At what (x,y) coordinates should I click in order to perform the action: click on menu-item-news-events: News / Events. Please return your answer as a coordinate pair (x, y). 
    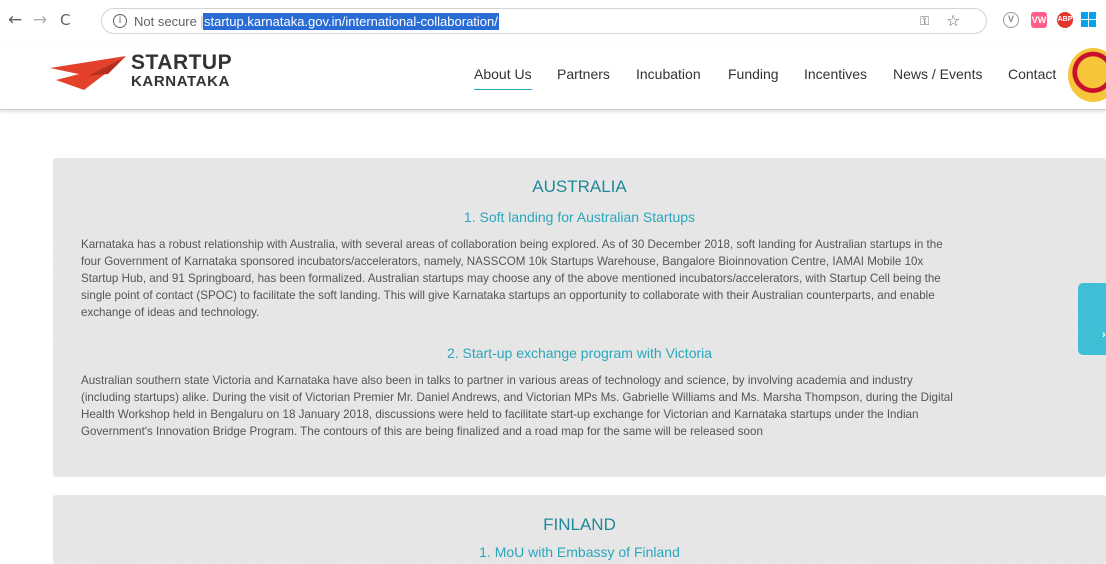
    Looking at the image, I should click on (937, 74).